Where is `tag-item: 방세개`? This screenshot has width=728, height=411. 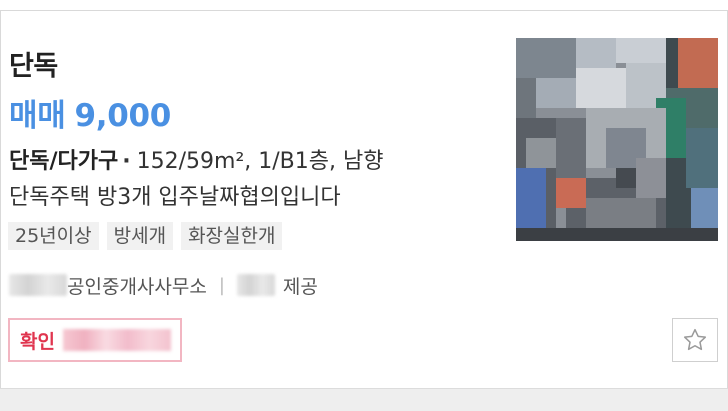
tag-item: 방세개 is located at coordinates (140, 236).